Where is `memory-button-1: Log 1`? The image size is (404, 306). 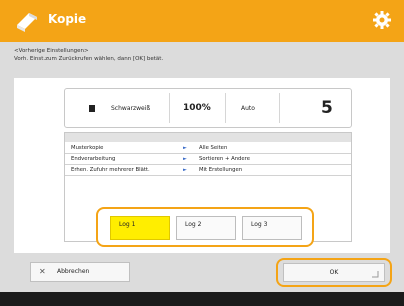 memory-button-1: Log 1 is located at coordinates (140, 228).